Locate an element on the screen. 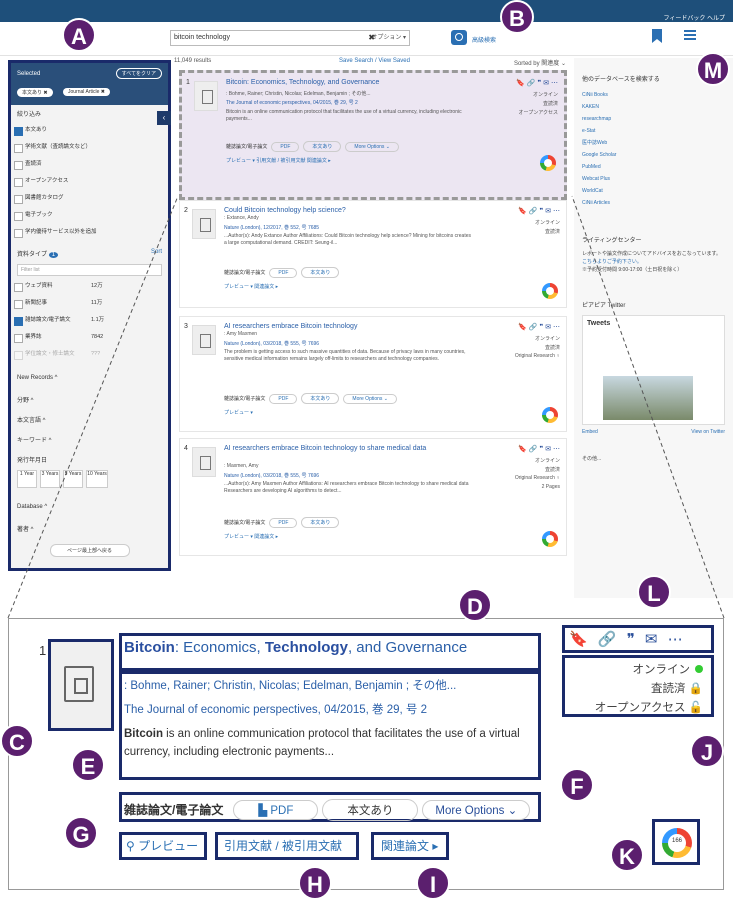 Image resolution: width=733 pixels, height=905 pixels. altmetric-badge: 166 is located at coordinates (676, 842).